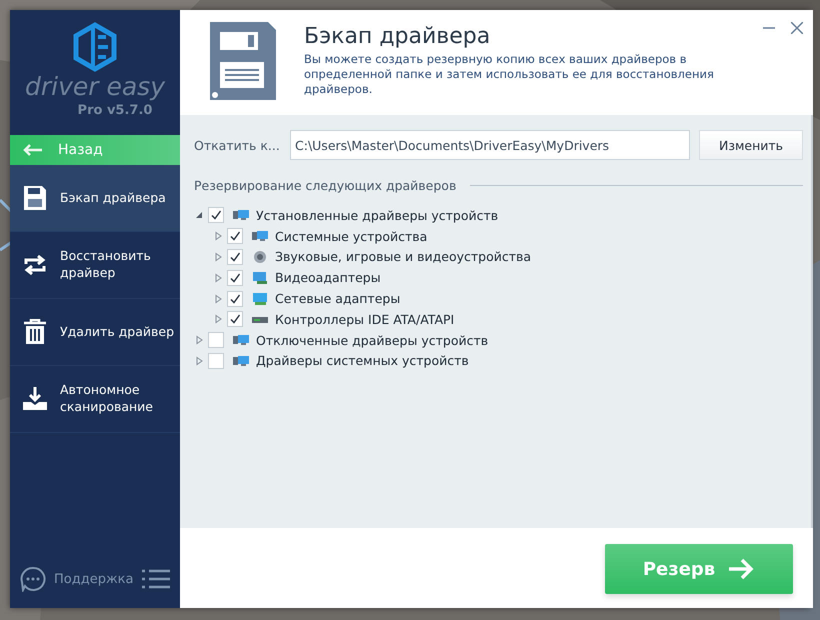 This screenshot has height=620, width=820. What do you see at coordinates (372, 340) in the screenshot?
I see `tree-item-label: Отключенные драйверы устройств` at bounding box center [372, 340].